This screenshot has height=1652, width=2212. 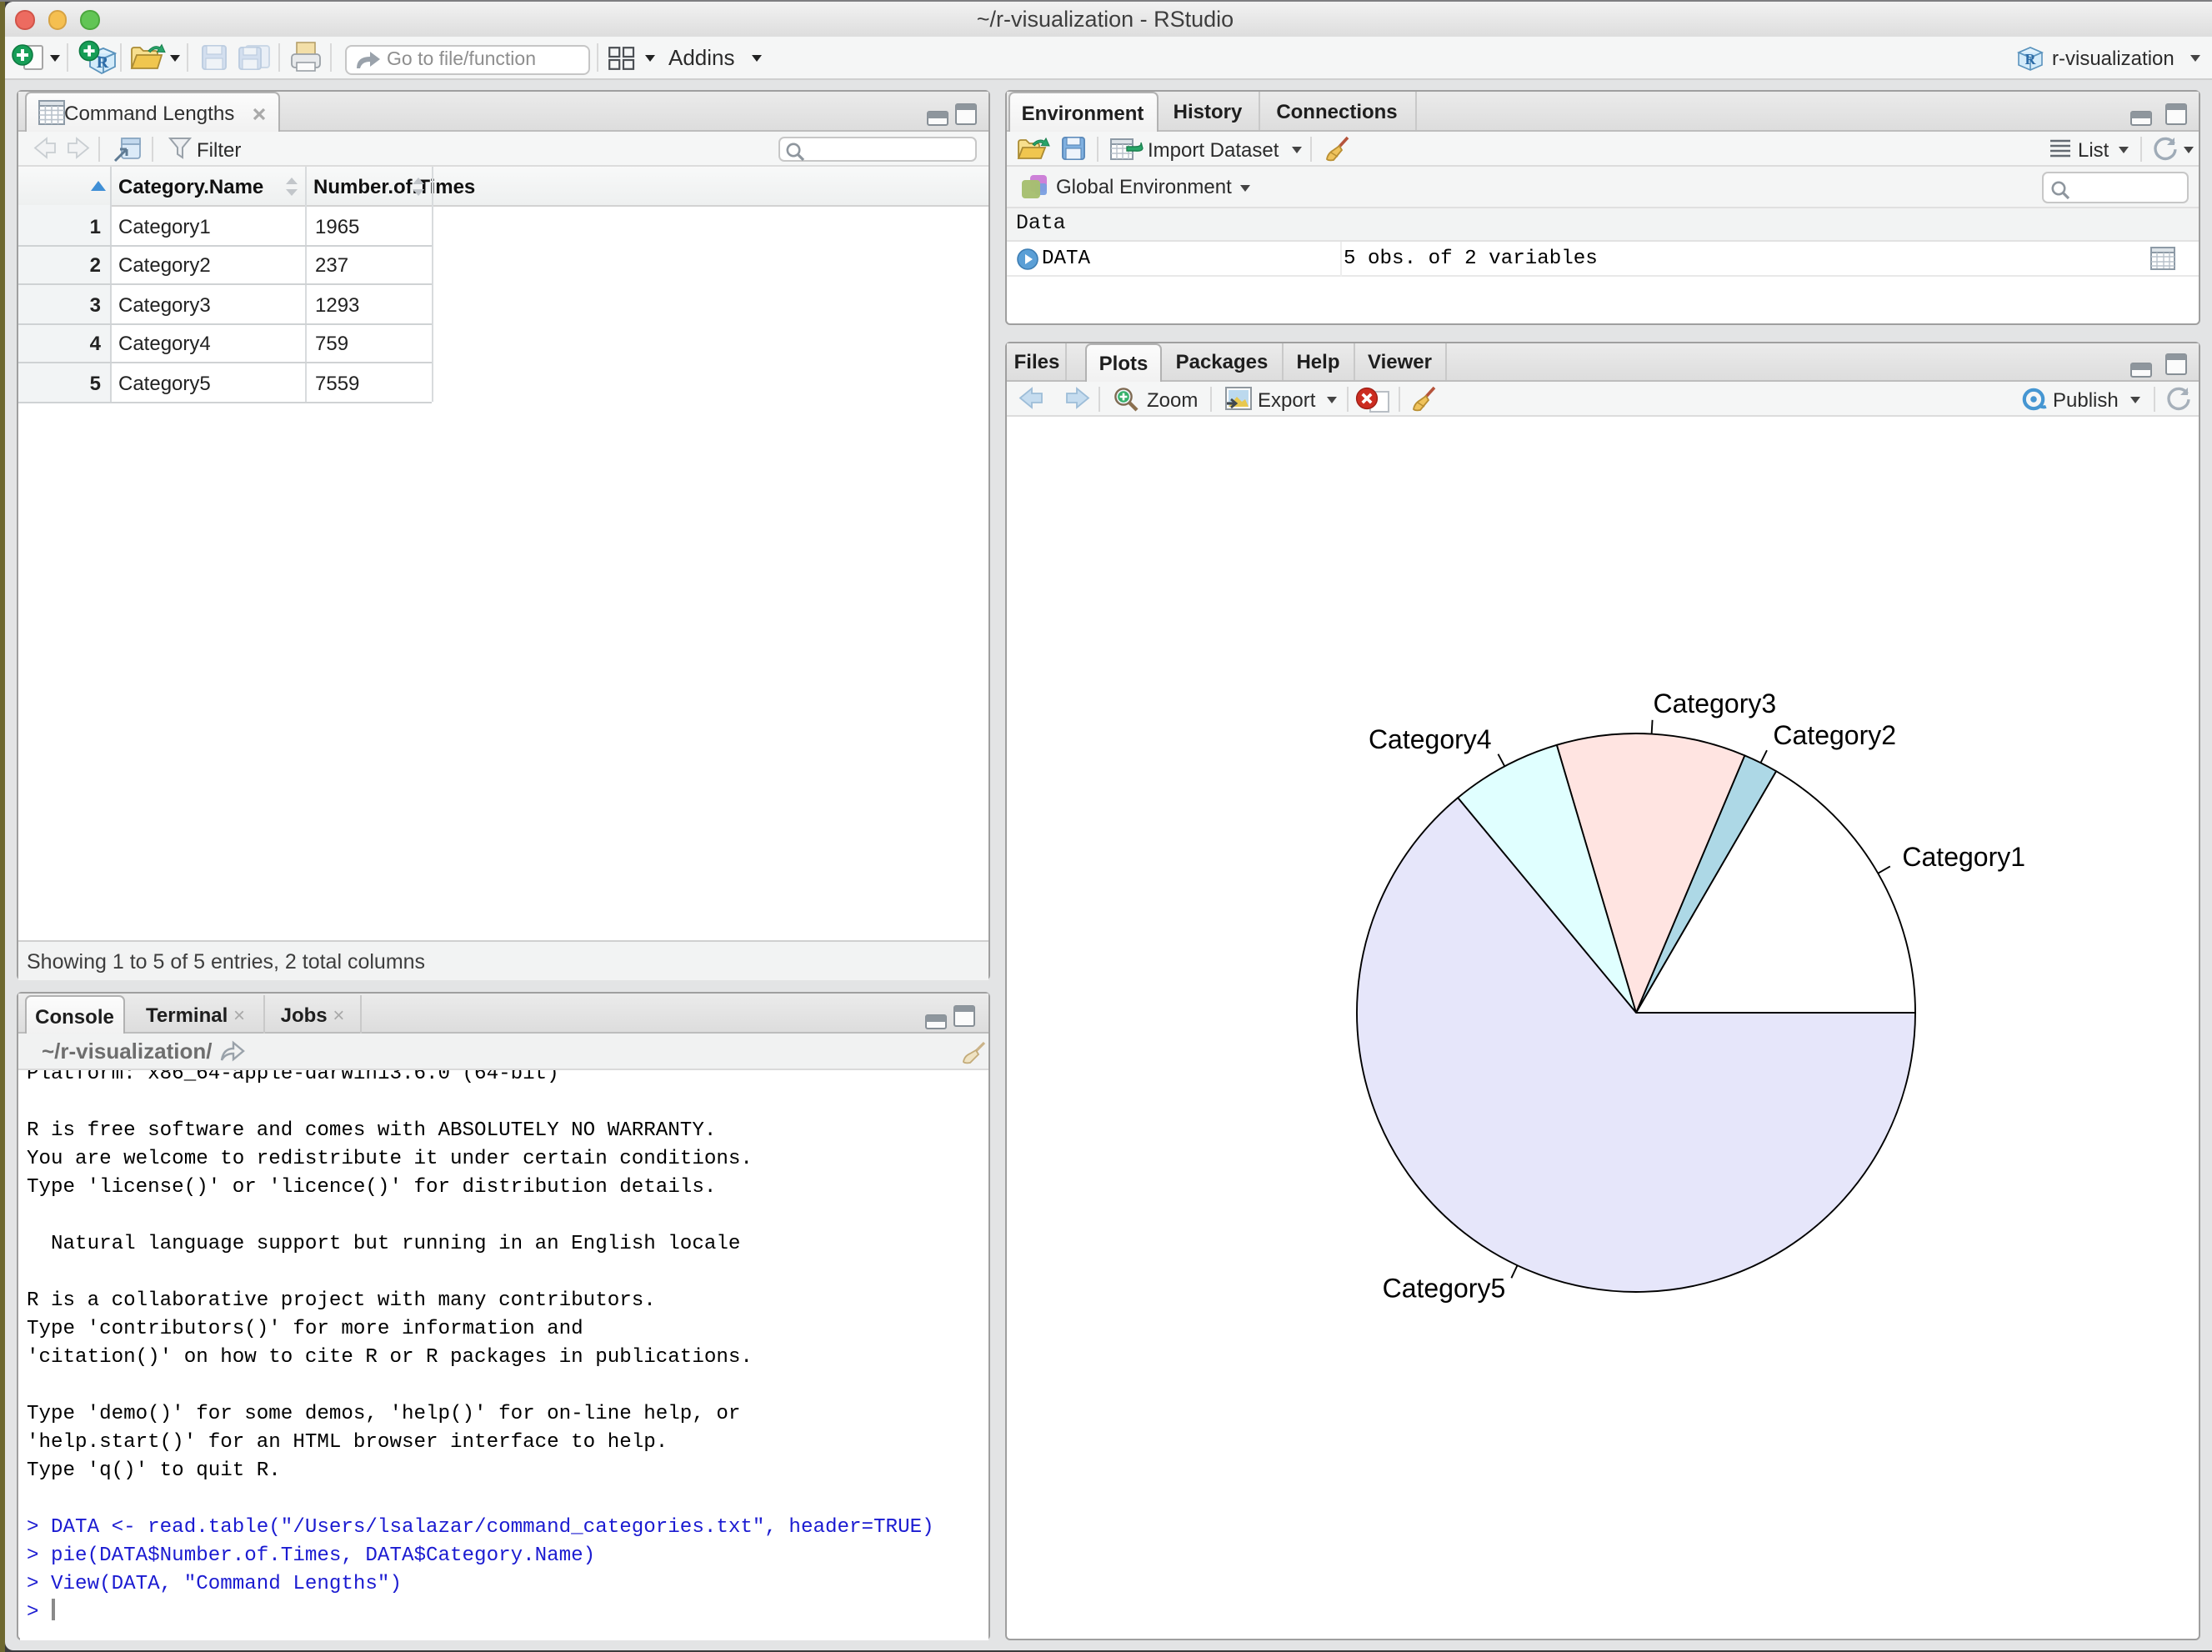 I want to click on svg-text: Category3, so click(x=1714, y=703).